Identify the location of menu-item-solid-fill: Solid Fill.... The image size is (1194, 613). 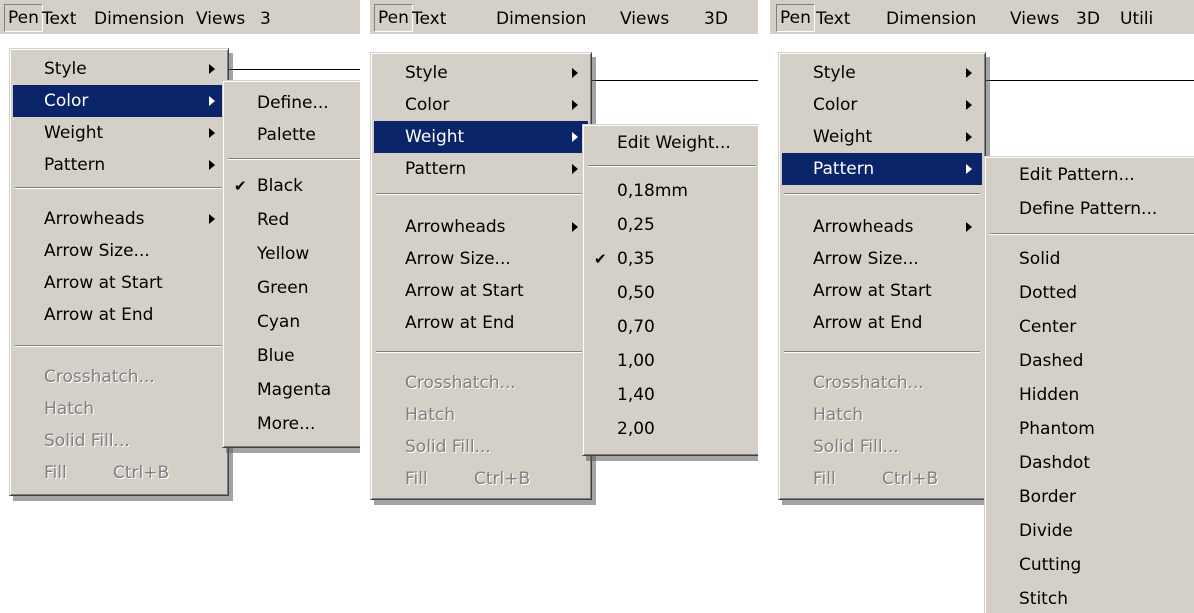
(119, 441).